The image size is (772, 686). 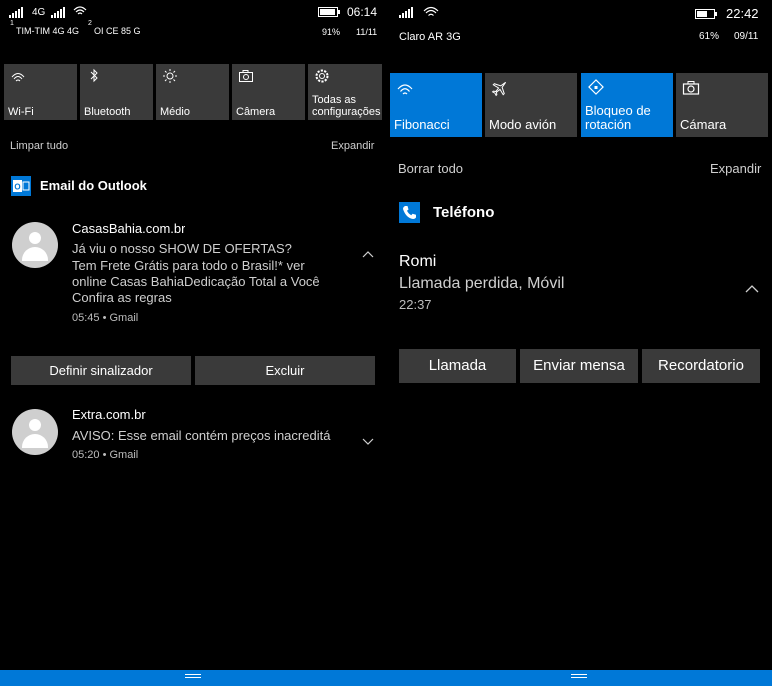 I want to click on signal-icon-sim1, so click(x=16, y=12).